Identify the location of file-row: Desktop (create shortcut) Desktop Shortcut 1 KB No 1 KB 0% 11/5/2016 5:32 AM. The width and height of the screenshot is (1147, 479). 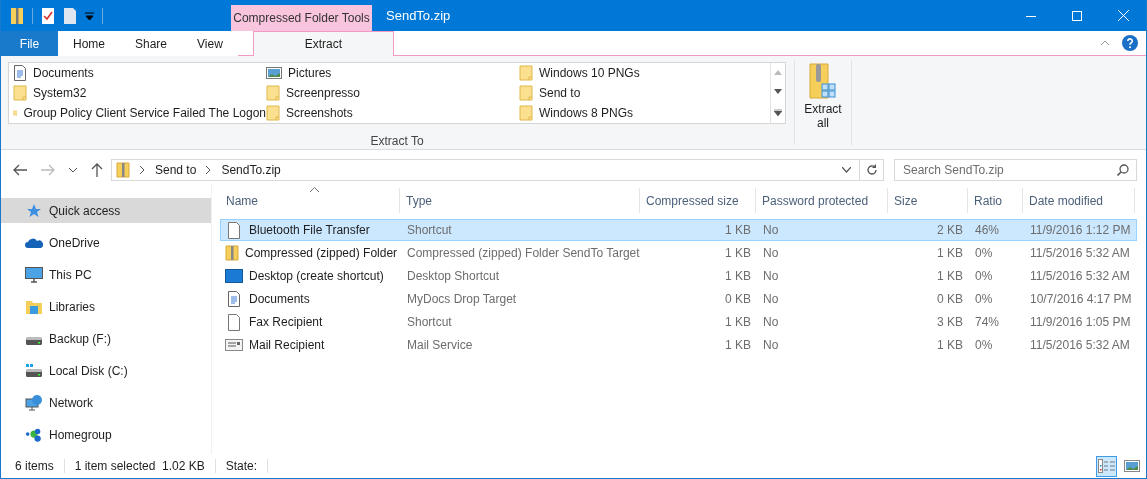
(678, 276).